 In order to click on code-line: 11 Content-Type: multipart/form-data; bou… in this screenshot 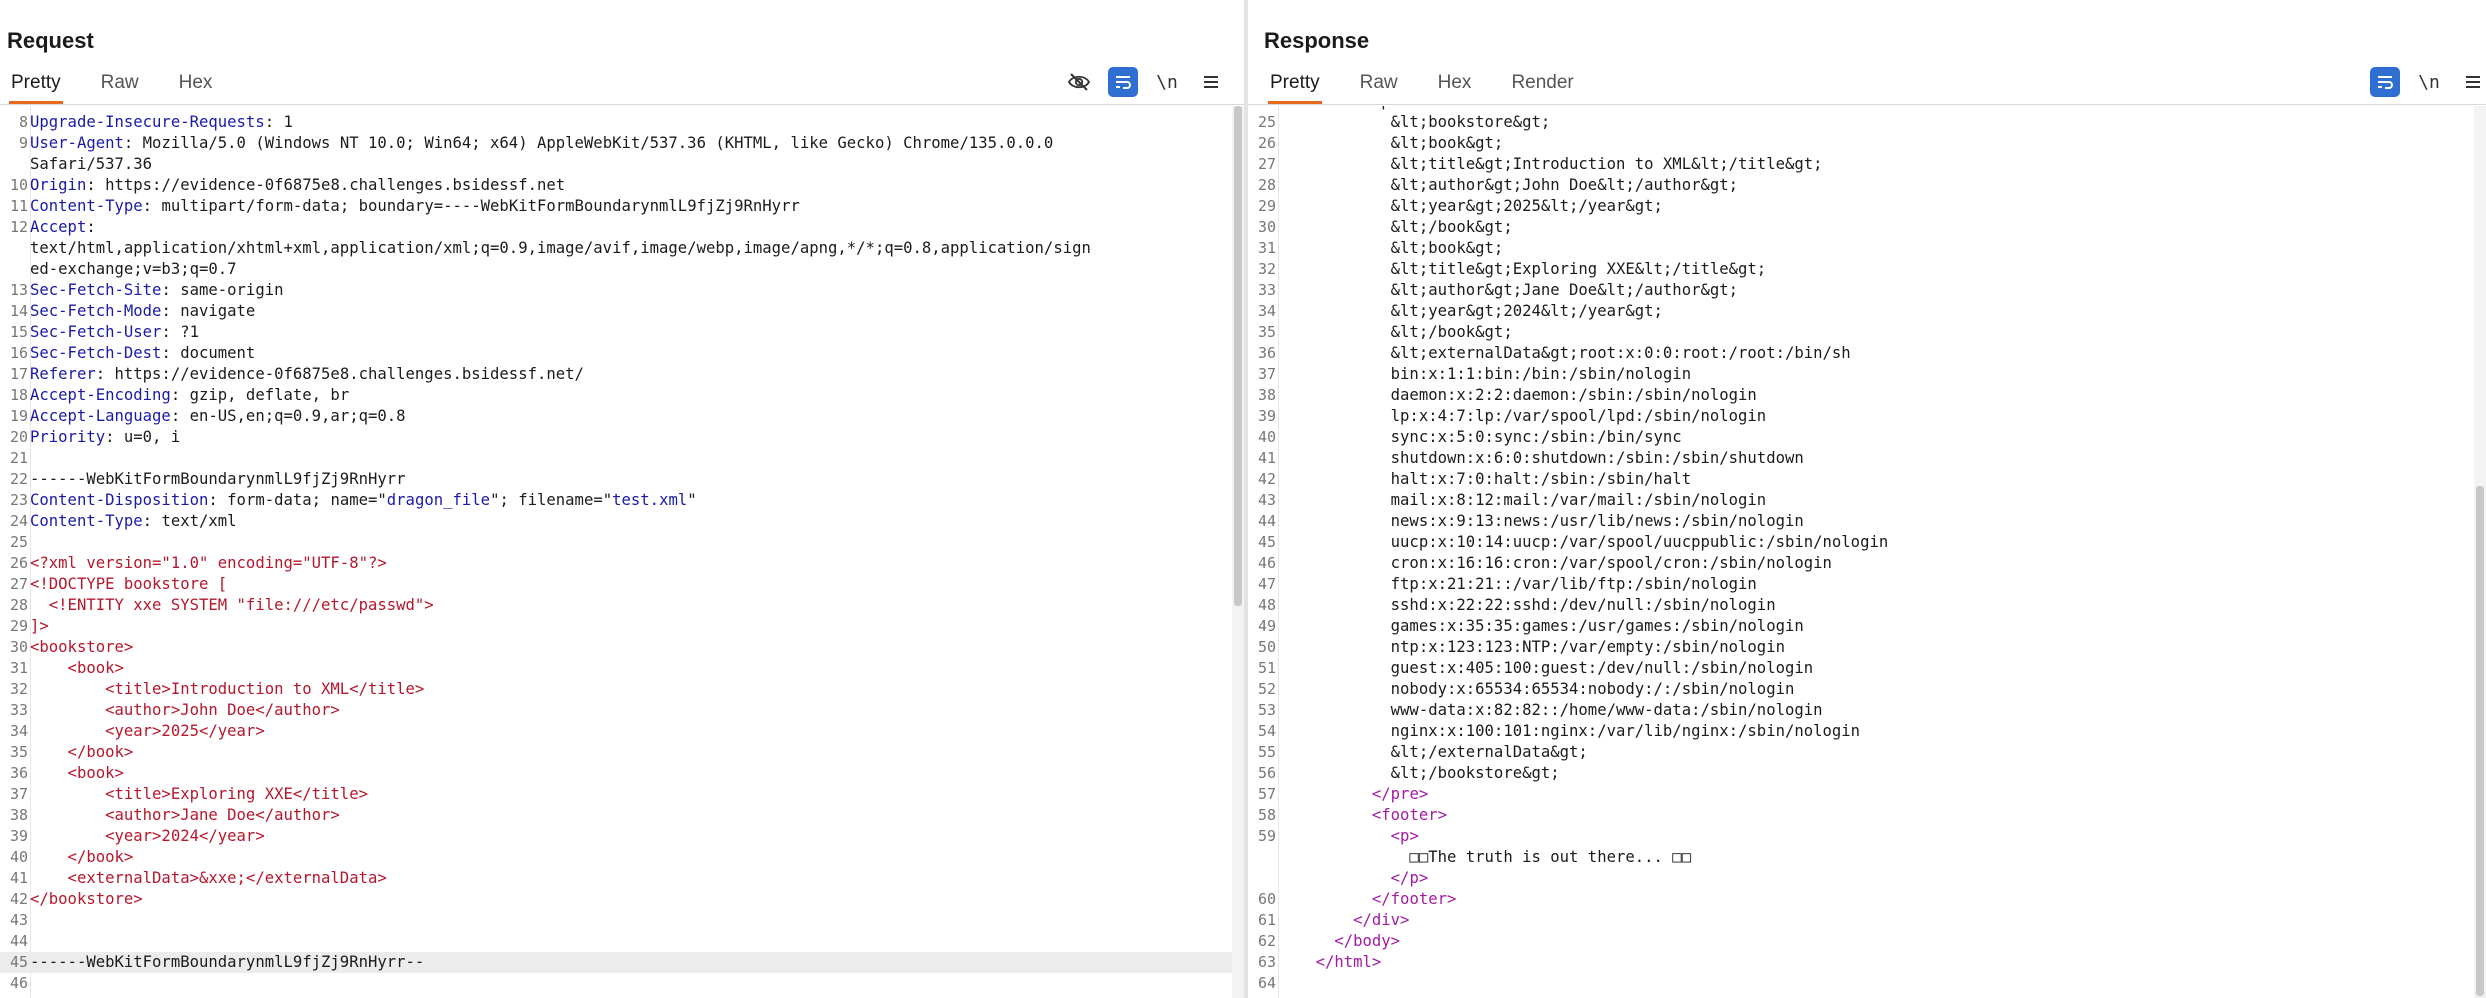, I will do `click(616, 206)`.